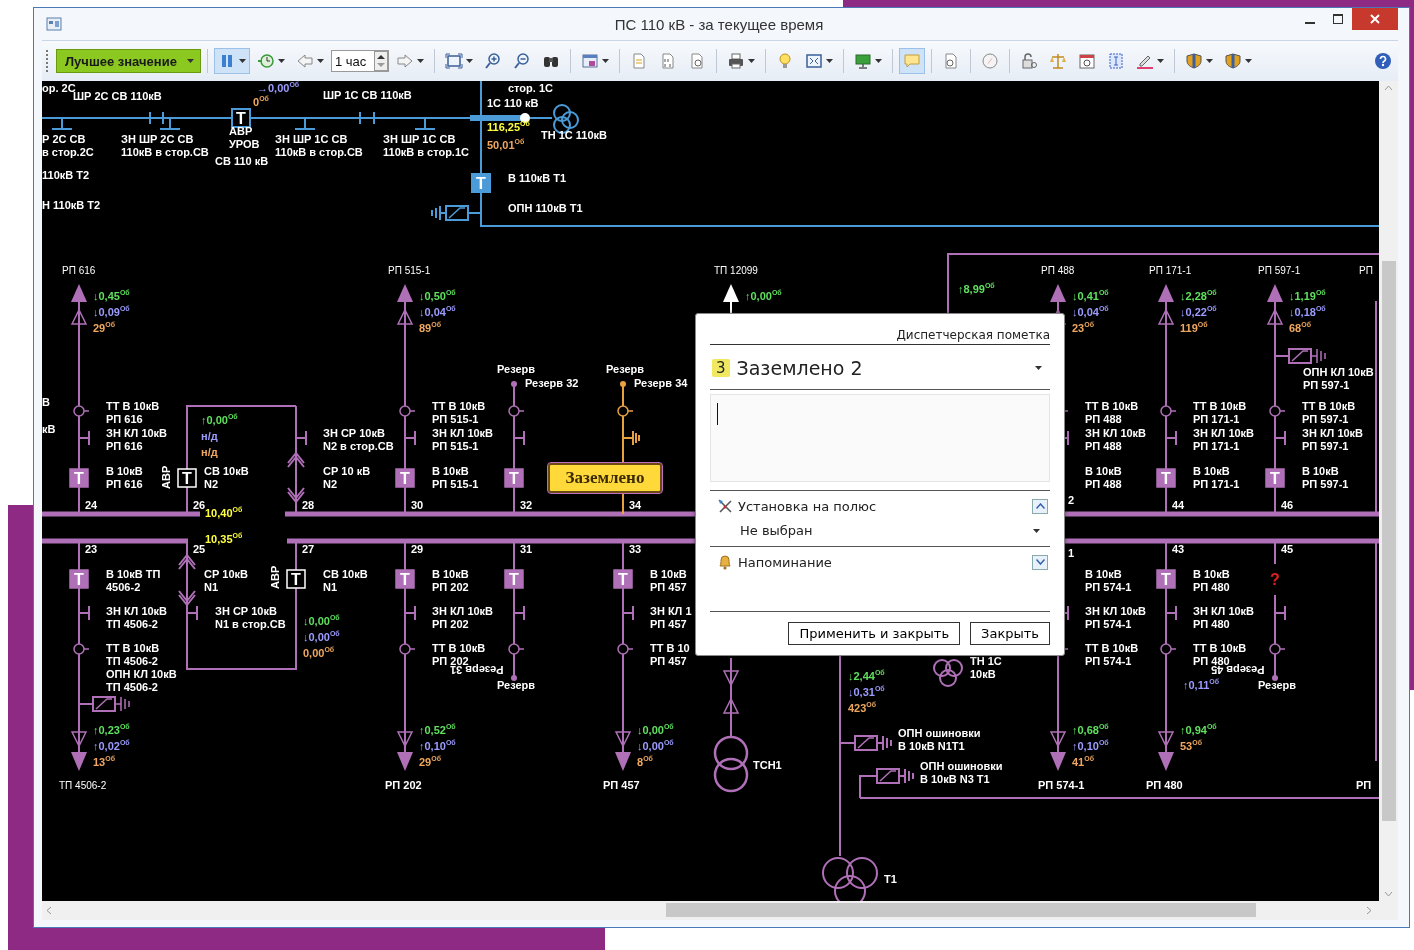  I want to click on breaker-label: В 10кВ РП 574-1, so click(1108, 581).